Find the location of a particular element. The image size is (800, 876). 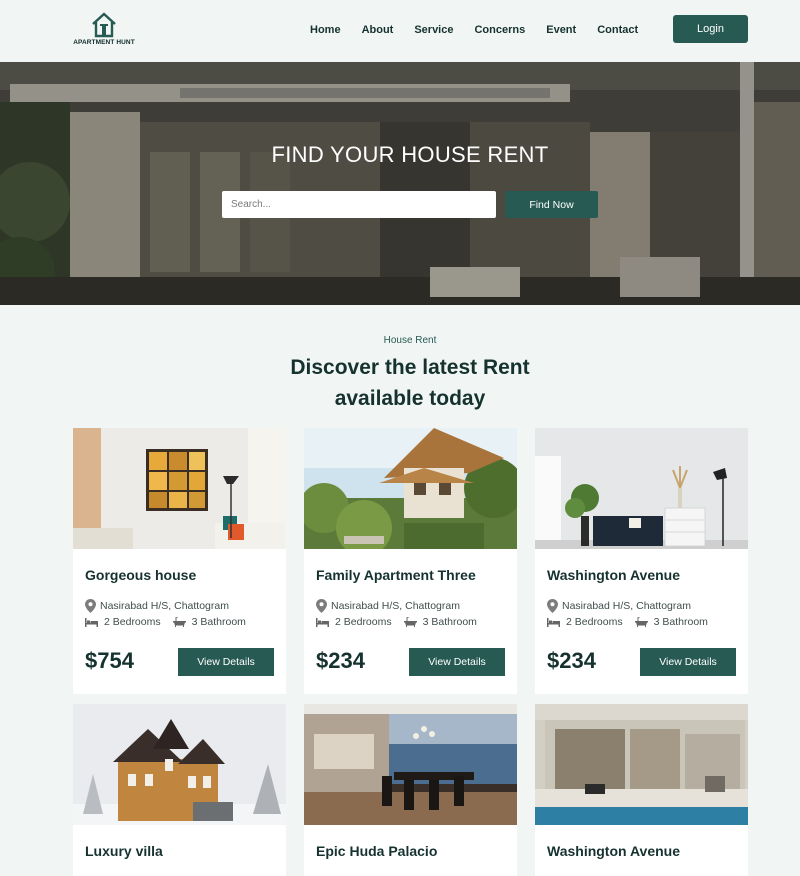

ocean-dining-image is located at coordinates (410, 764).